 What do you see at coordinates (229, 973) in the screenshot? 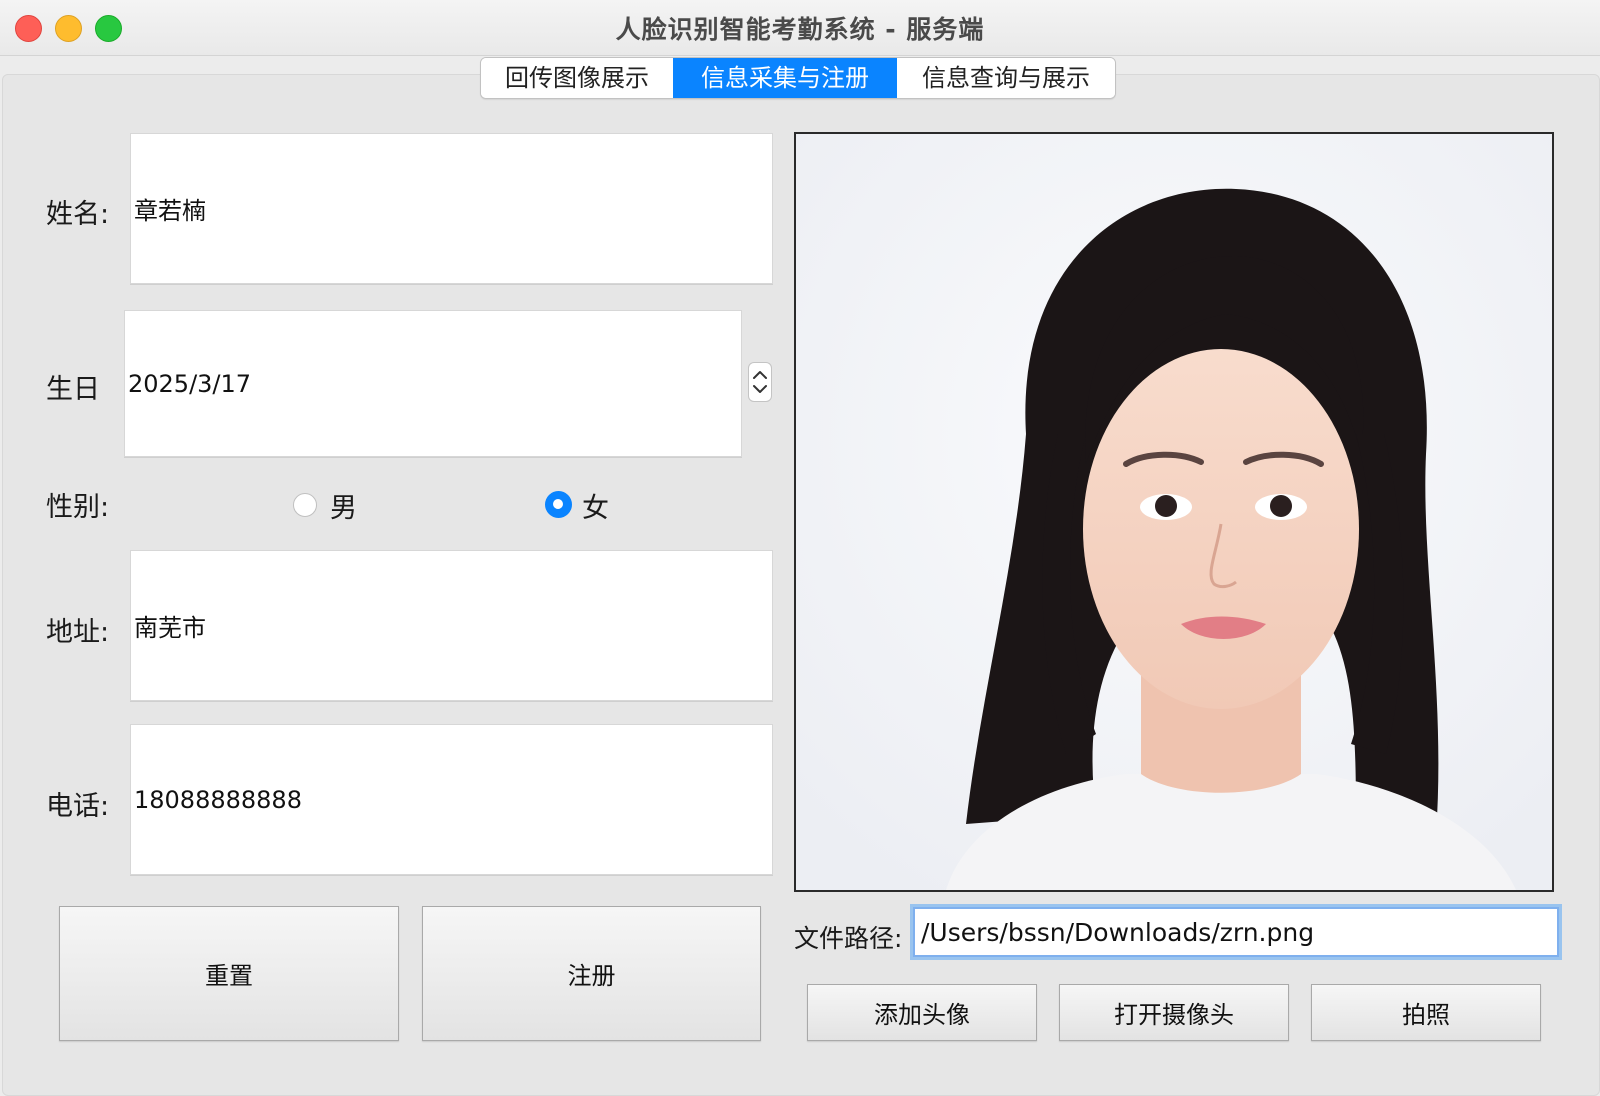
I see `reset-button: 重置` at bounding box center [229, 973].